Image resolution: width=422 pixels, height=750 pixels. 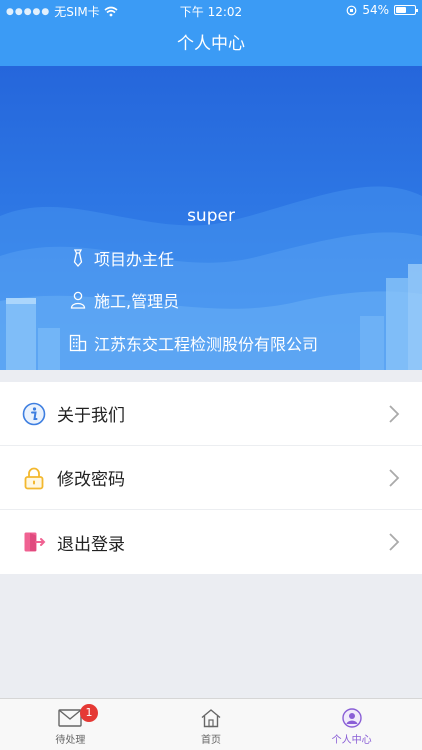 I want to click on position-text: 项目办主任, so click(x=134, y=259).